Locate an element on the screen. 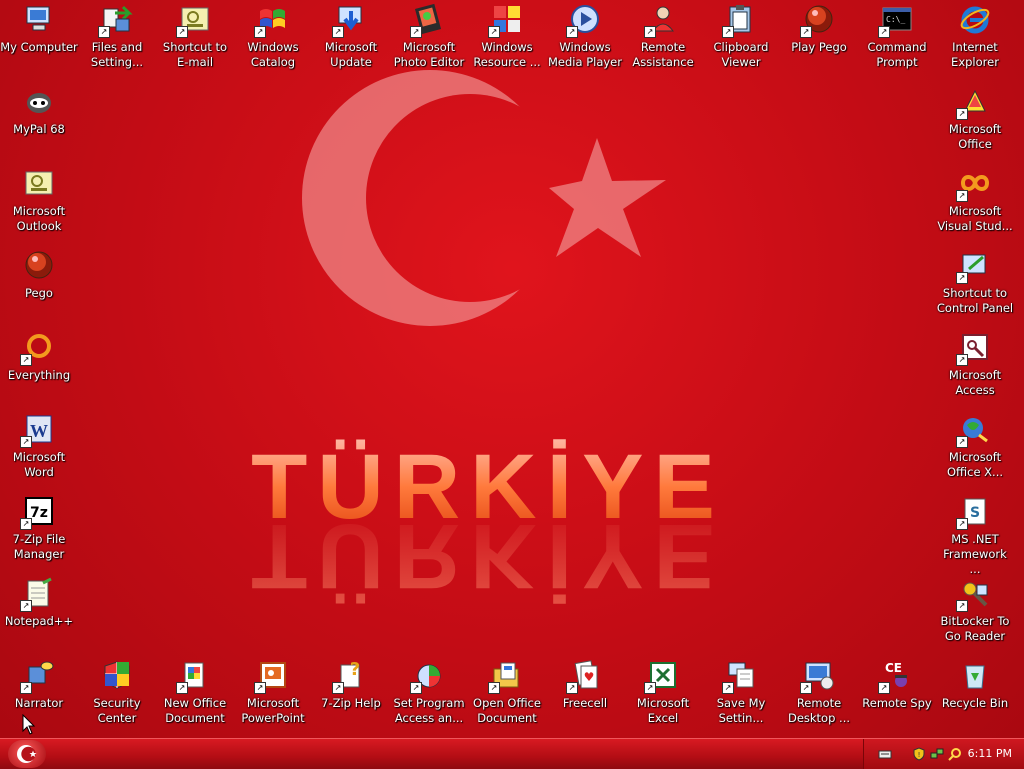  desktop-icon-label: 7-Zip Help is located at coordinates (351, 703).